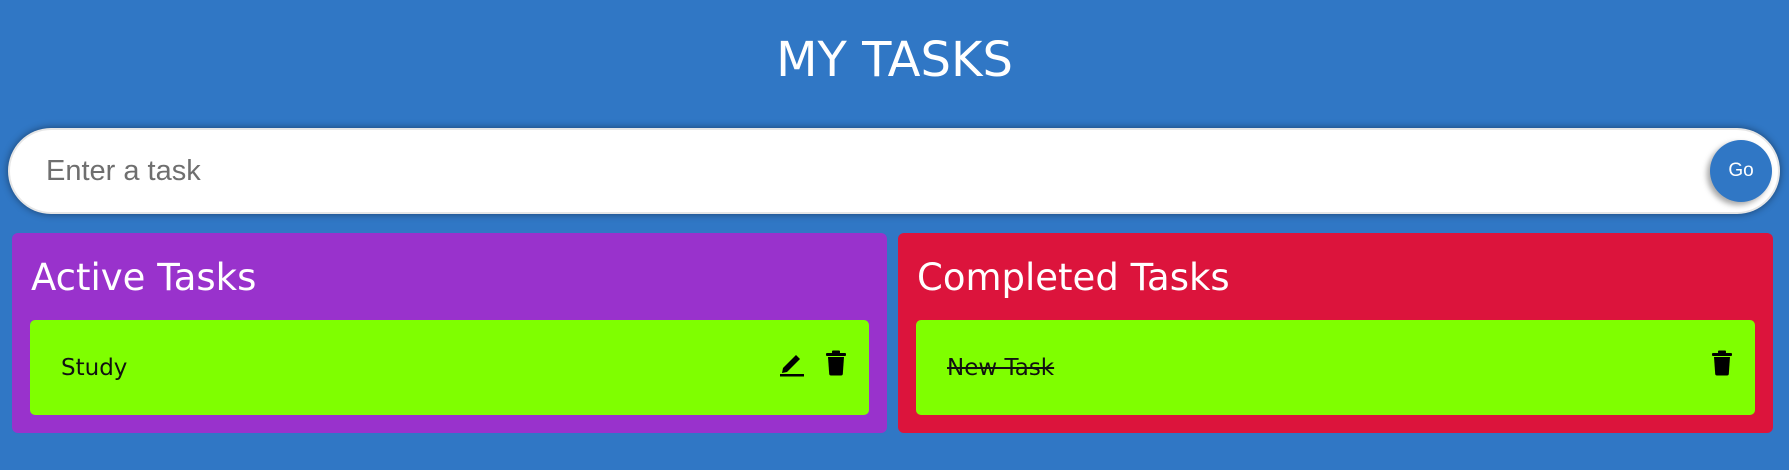 The height and width of the screenshot is (470, 1789). I want to click on go-button: Go, so click(1741, 171).